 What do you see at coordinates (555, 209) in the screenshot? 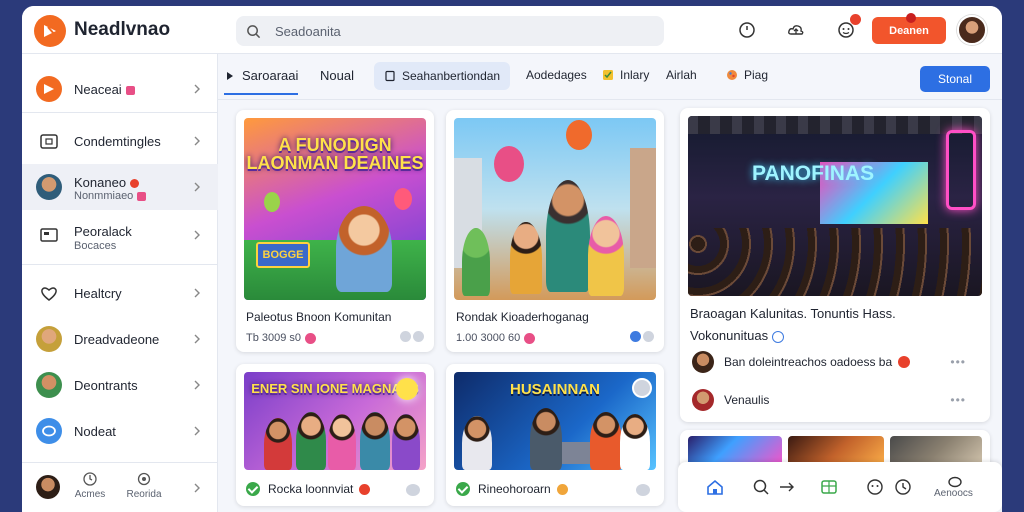
I see `card-thumbnail` at bounding box center [555, 209].